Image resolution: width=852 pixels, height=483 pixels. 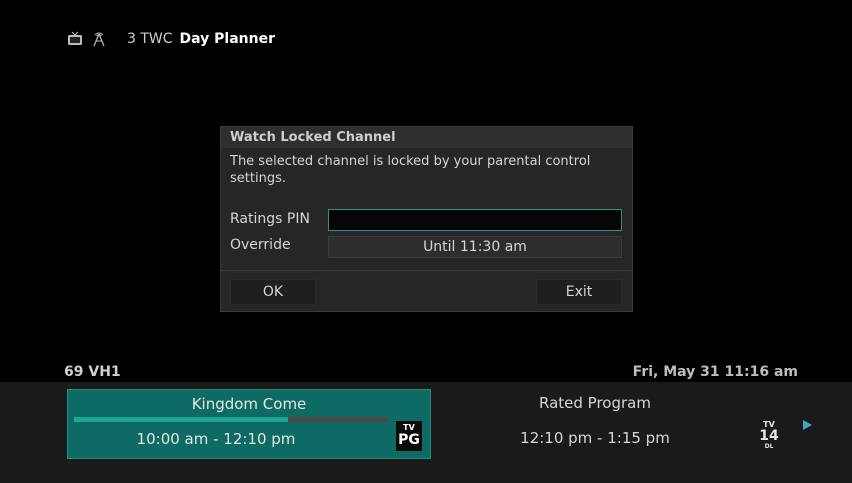 What do you see at coordinates (249, 404) in the screenshot?
I see `current-program-title: Kingdom Come` at bounding box center [249, 404].